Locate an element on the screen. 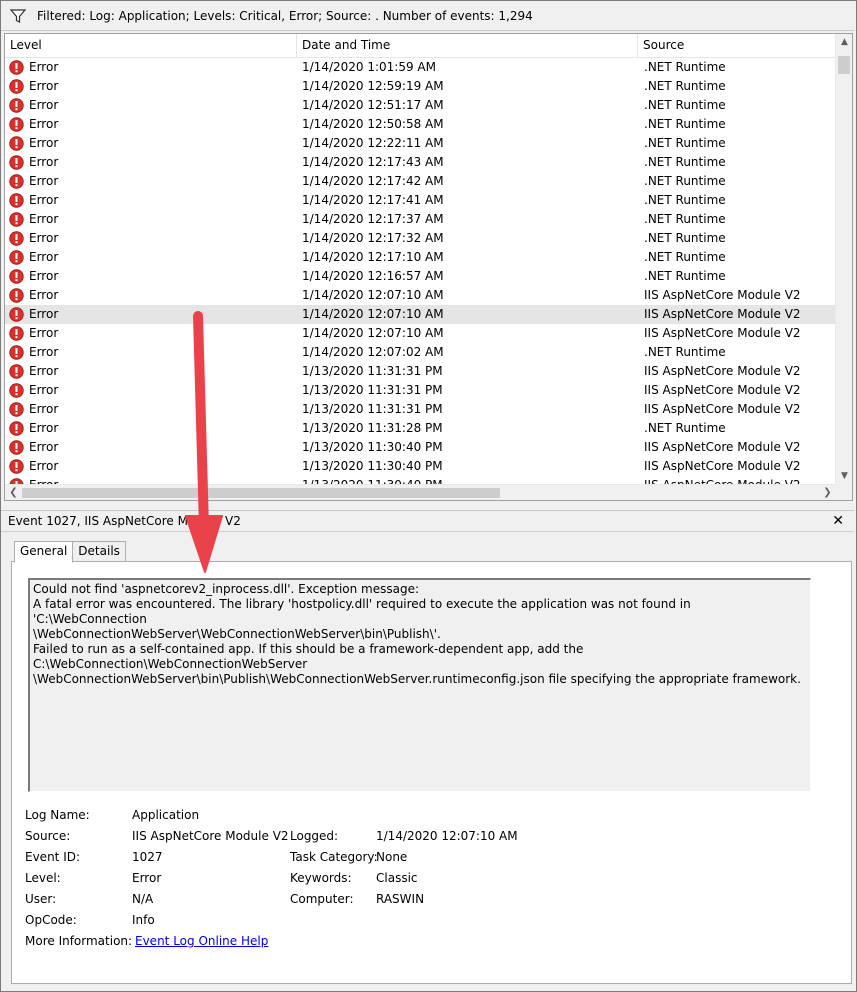 Image resolution: width=857 pixels, height=992 pixels. table-row: Error 1/14/2020 12:22:11 AM .NET Runtime is located at coordinates (420, 143).